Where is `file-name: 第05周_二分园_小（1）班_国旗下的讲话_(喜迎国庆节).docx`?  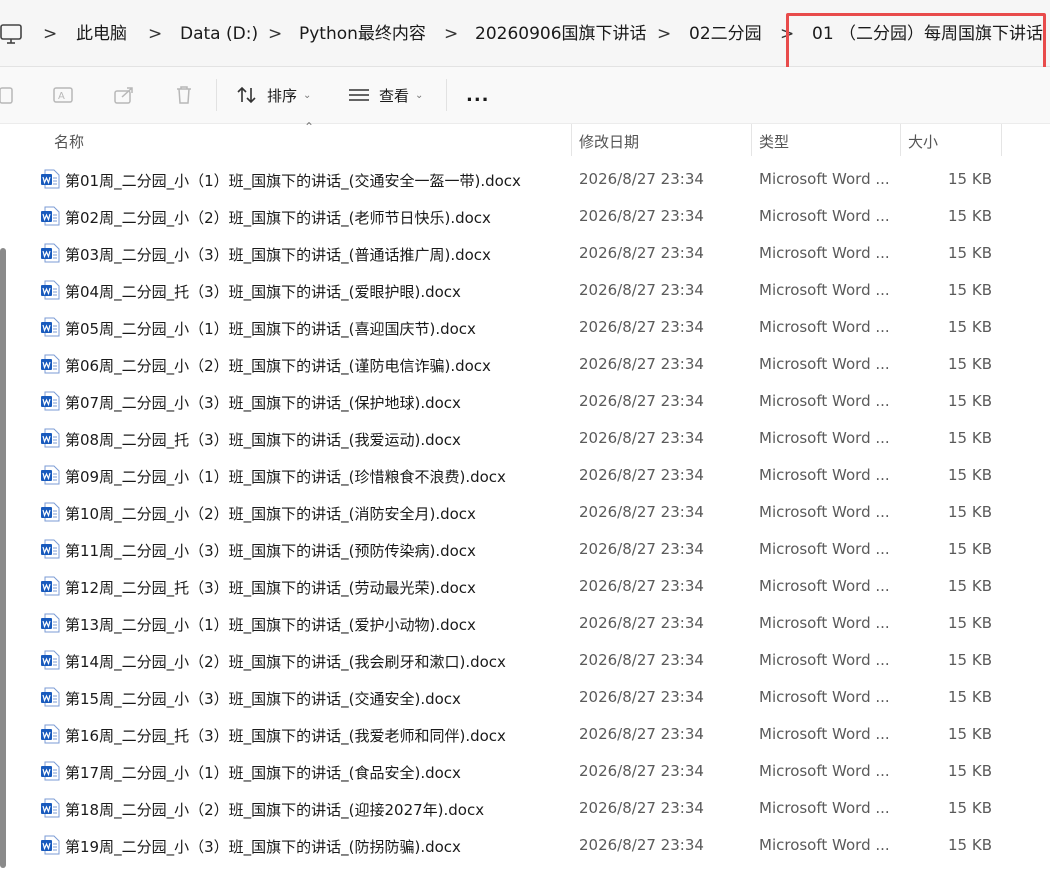
file-name: 第05周_二分园_小（1）班_国旗下的讲话_(喜迎国庆节).docx is located at coordinates (270, 329).